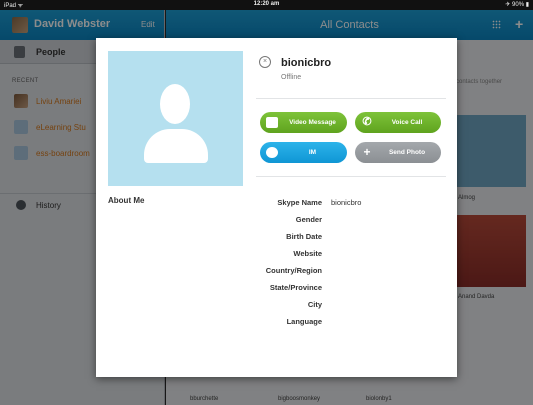 This screenshot has width=533, height=405. Describe the element at coordinates (299, 202) in the screenshot. I see `field-label: Skype Name` at that location.